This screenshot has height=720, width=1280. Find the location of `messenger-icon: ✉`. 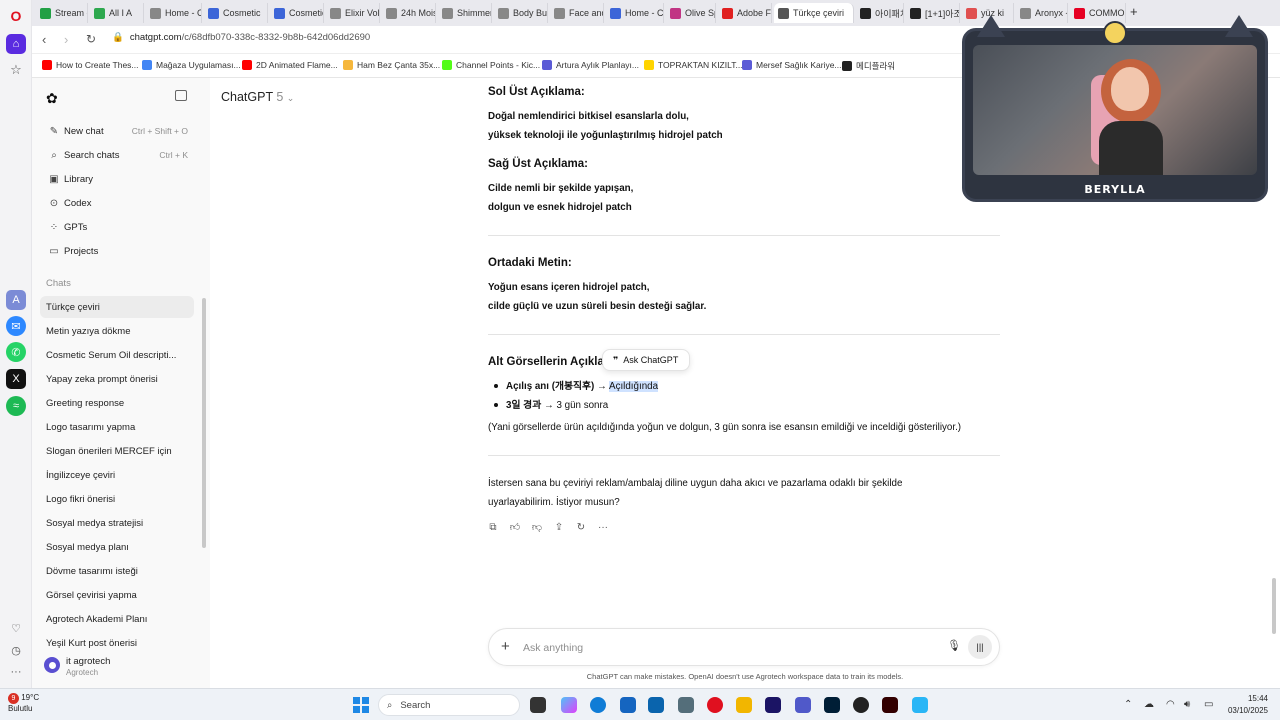

messenger-icon: ✉ is located at coordinates (16, 326).